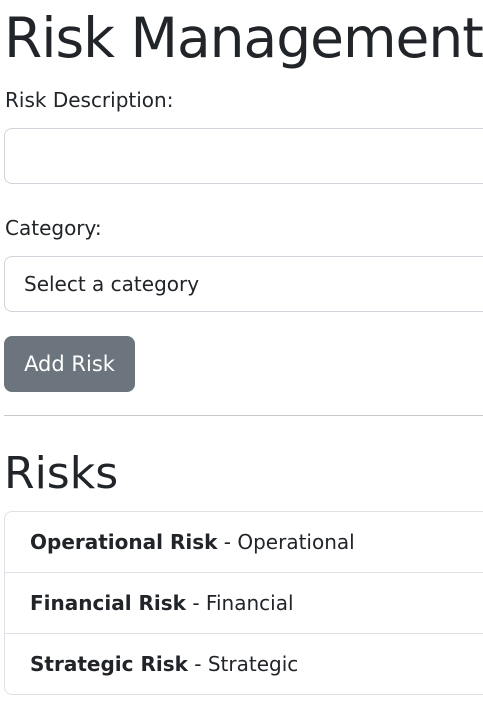 The height and width of the screenshot is (702, 483). I want to click on risk-list-item: Operational Risk - Operational, so click(244, 542).